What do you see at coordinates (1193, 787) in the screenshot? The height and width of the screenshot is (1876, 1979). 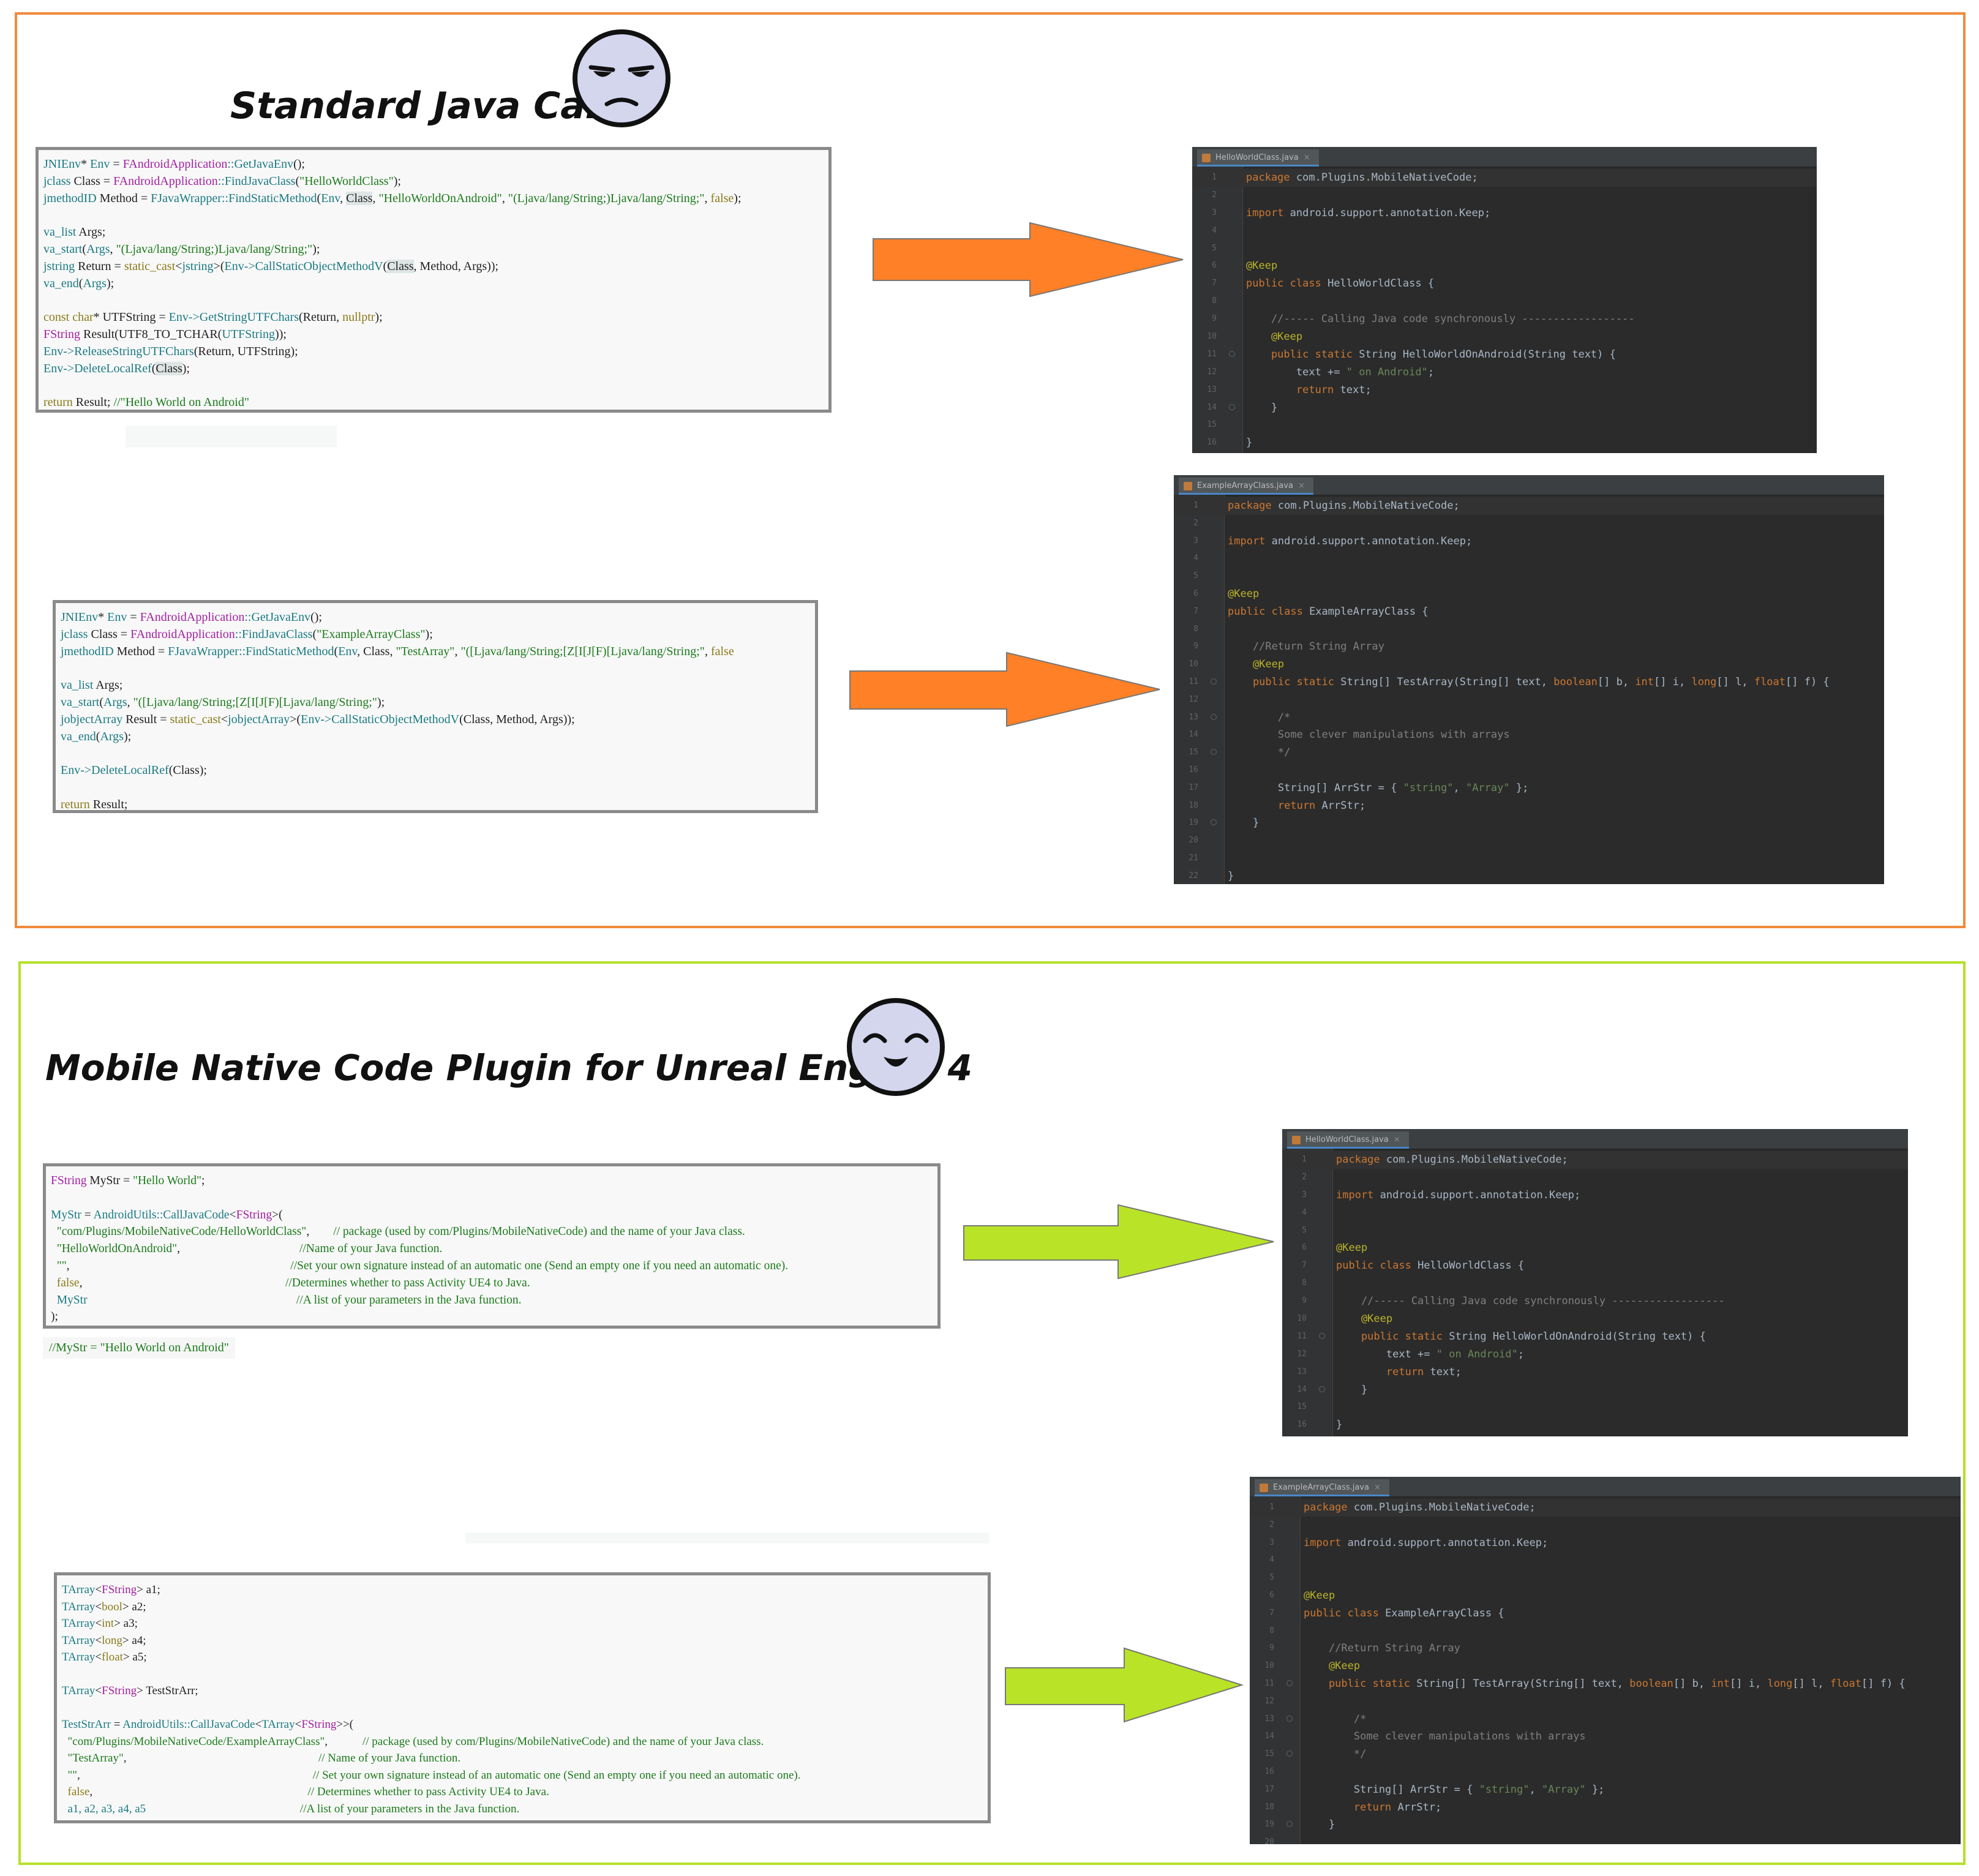 I see `line-number: 17` at bounding box center [1193, 787].